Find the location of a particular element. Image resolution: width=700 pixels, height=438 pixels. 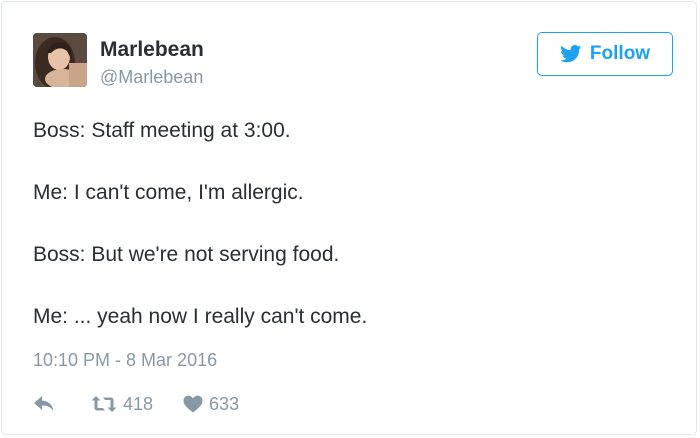

heart-icon is located at coordinates (193, 404).